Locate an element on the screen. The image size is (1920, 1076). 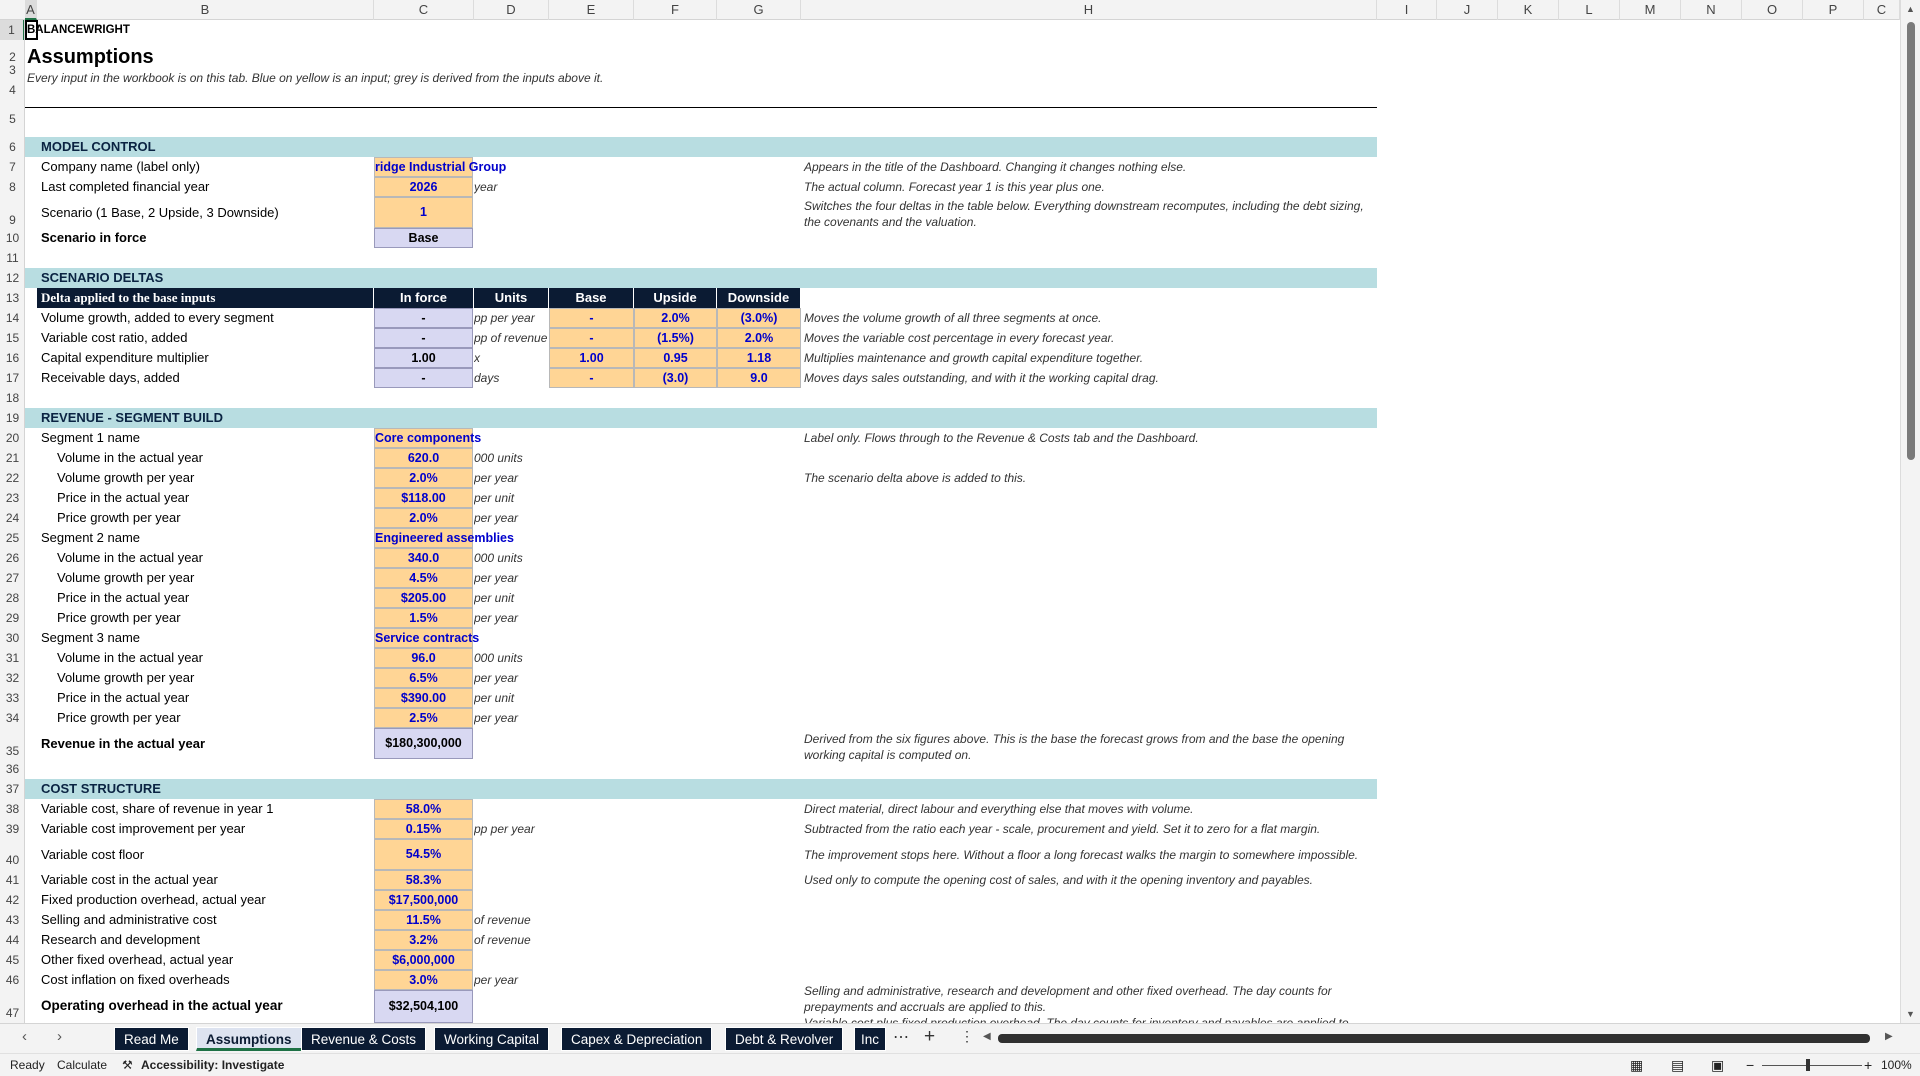
tab-options-icon: ⋮ is located at coordinates (967, 1036).